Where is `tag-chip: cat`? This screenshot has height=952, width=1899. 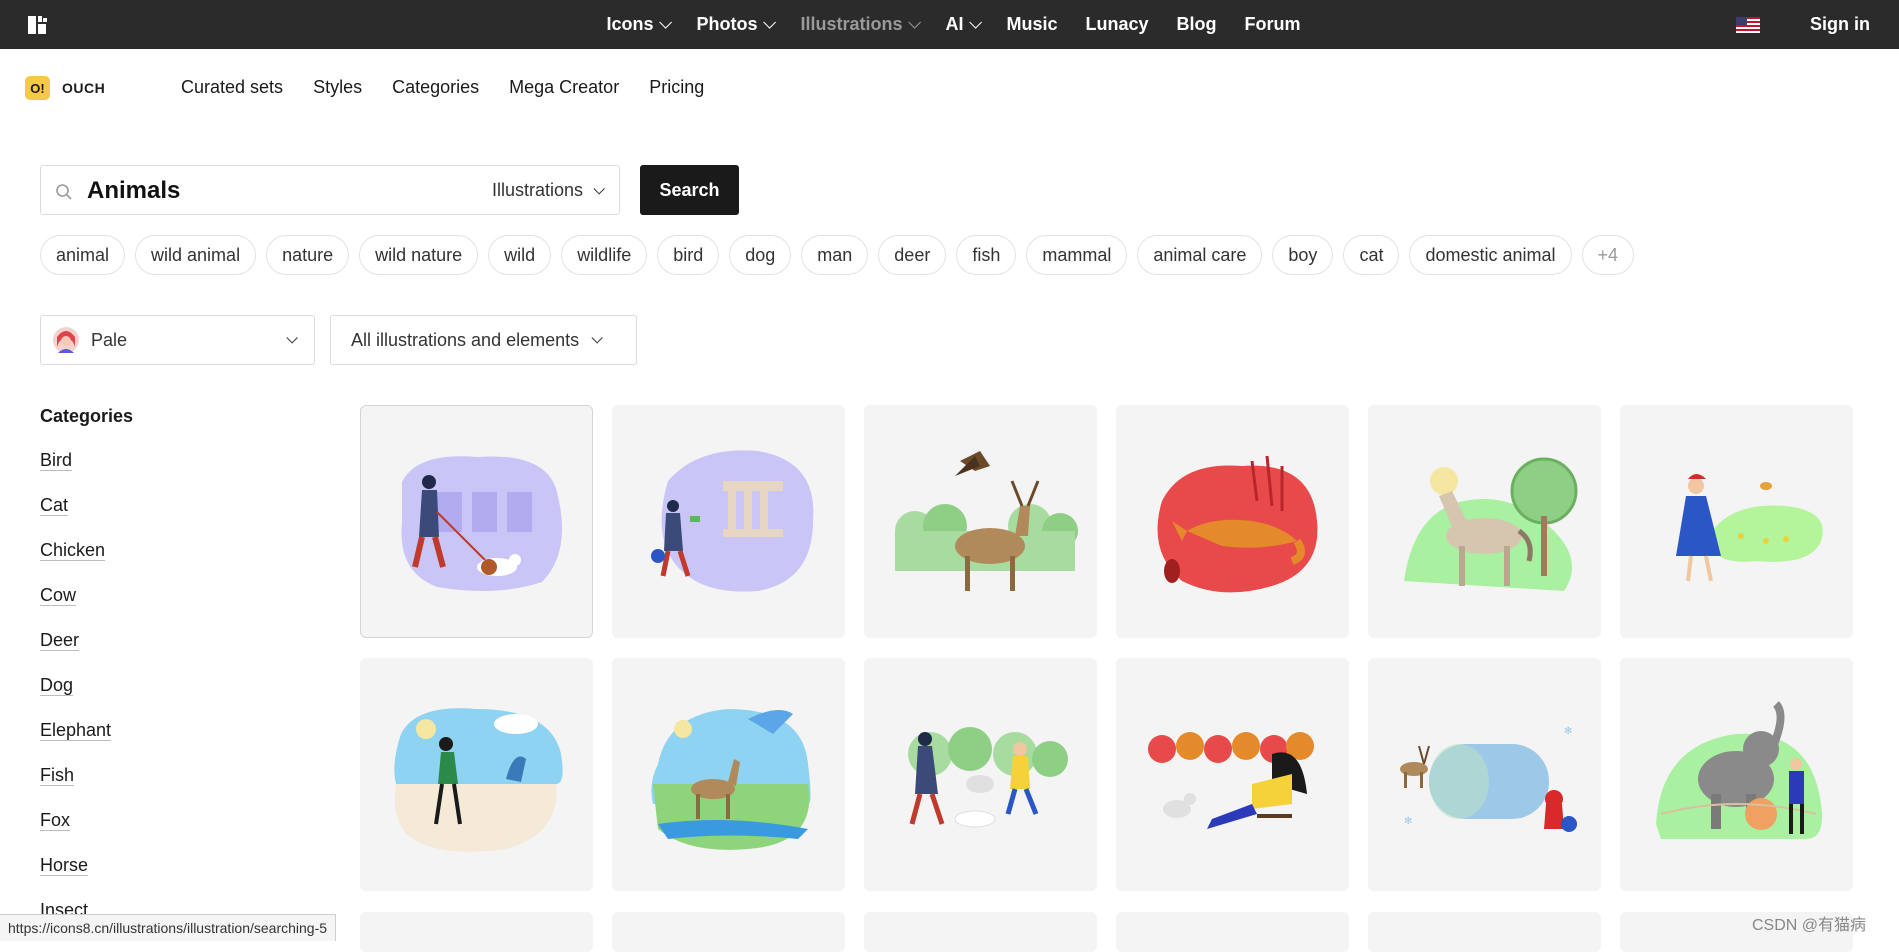 tag-chip: cat is located at coordinates (1371, 255).